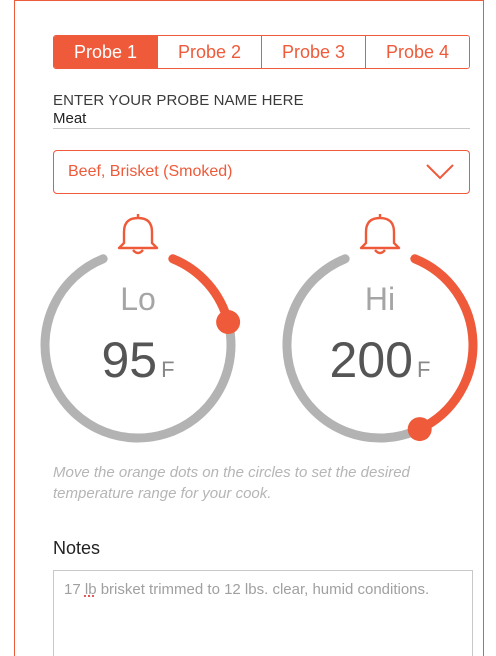 This screenshot has width=496, height=656. I want to click on tab-probe-2: Probe 2, so click(210, 52).